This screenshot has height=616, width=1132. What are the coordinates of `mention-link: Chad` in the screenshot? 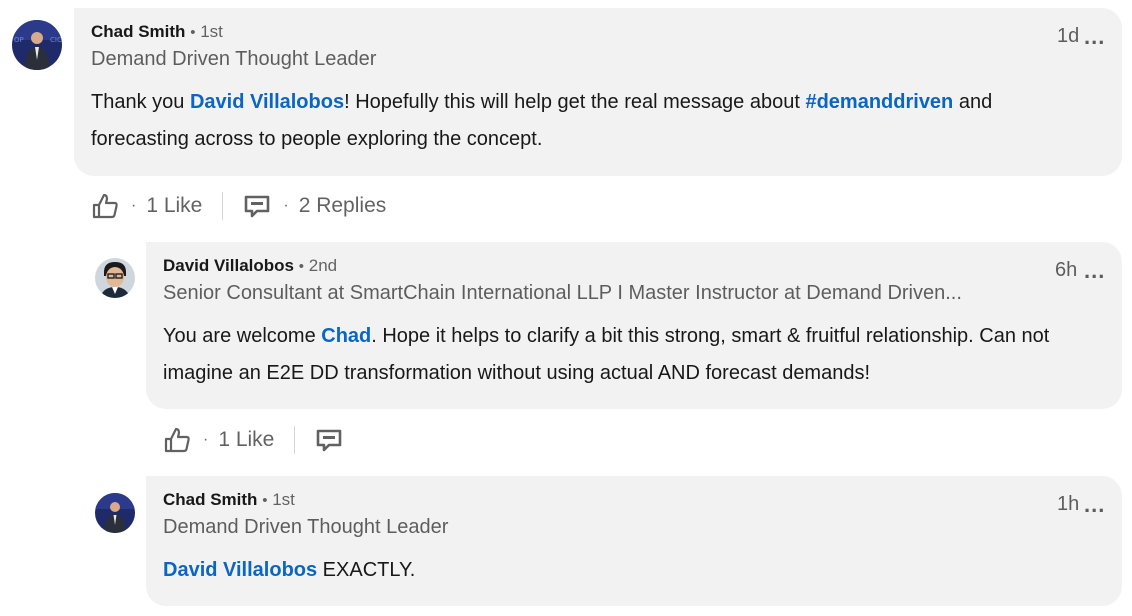 It's located at (346, 336).